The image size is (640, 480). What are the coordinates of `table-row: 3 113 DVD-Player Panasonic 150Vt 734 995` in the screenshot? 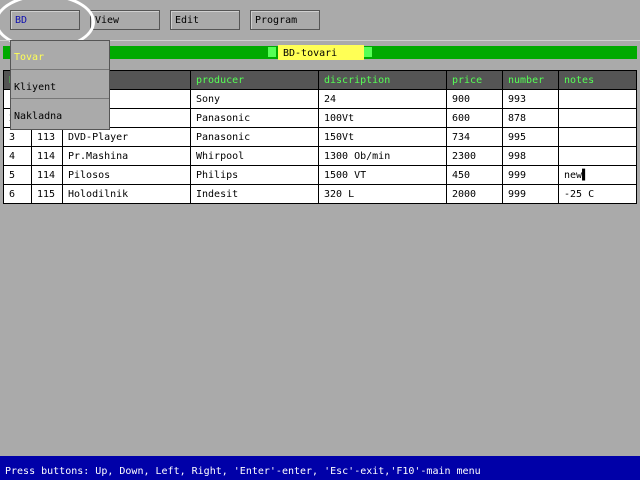 It's located at (320, 137).